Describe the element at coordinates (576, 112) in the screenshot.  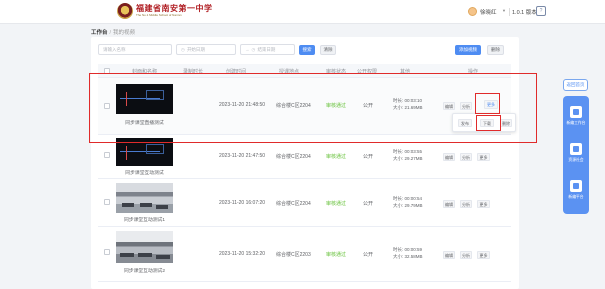
I see `workbench-icon` at that location.